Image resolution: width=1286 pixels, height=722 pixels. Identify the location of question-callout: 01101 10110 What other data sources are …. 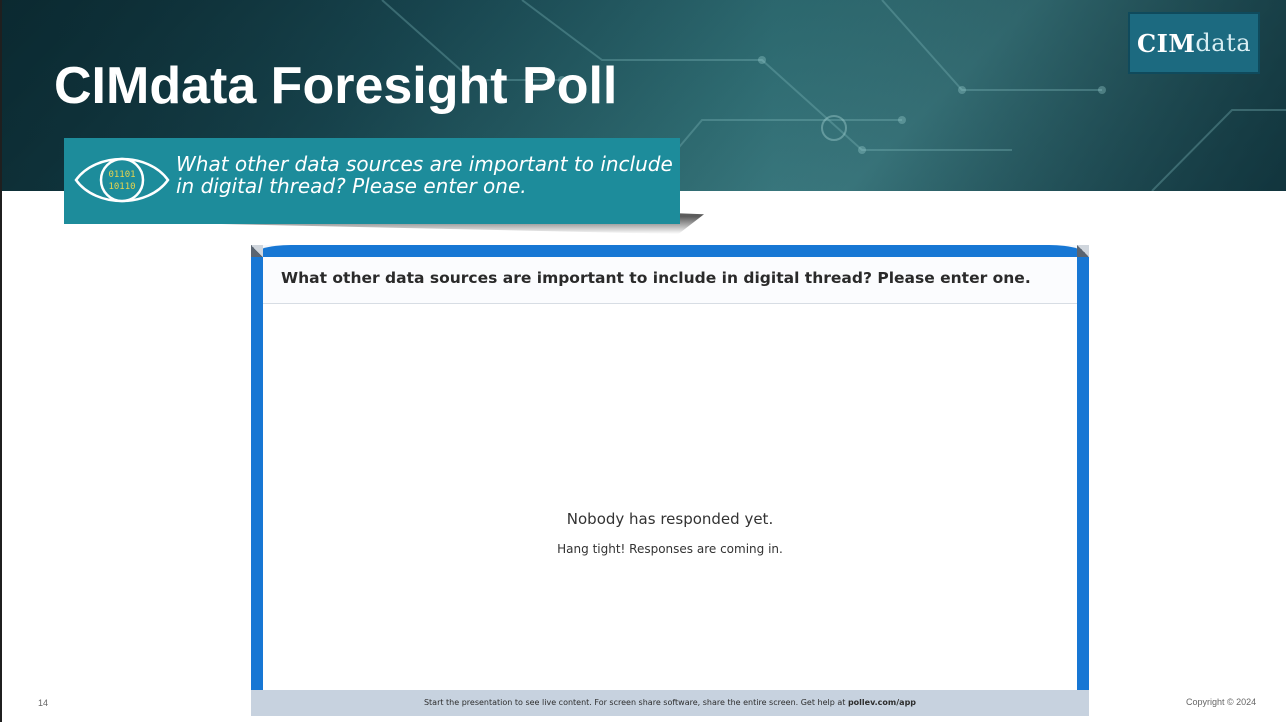
(372, 181).